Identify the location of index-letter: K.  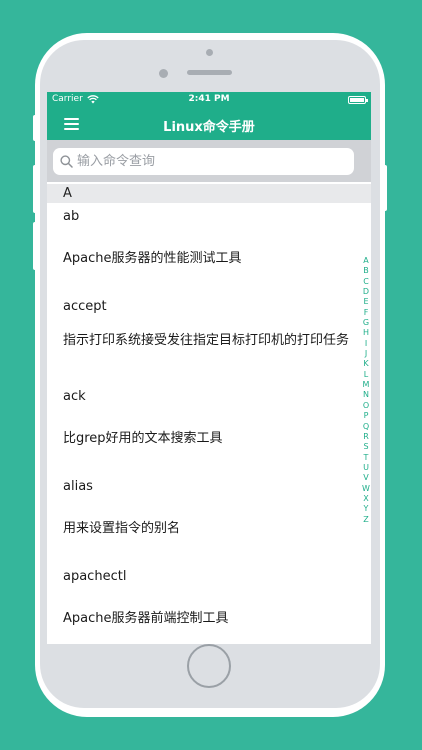
(365, 364).